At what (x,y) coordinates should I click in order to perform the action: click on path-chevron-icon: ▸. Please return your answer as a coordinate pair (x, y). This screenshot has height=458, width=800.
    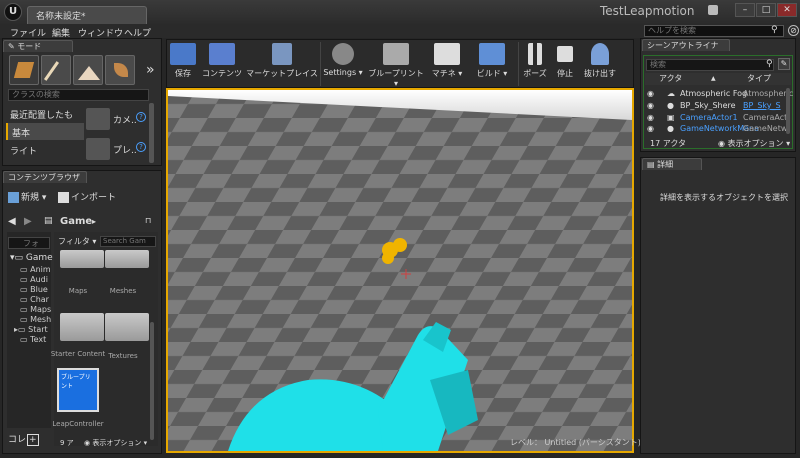
    Looking at the image, I should click on (94, 221).